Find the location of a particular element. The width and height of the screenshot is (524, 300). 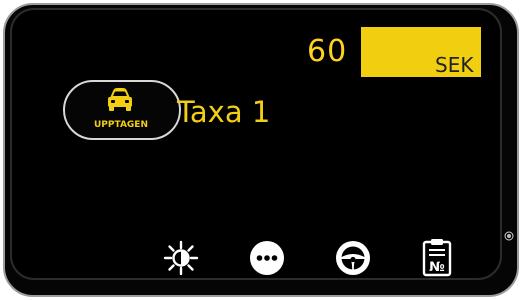

receipt-button: № is located at coordinates (437, 258).